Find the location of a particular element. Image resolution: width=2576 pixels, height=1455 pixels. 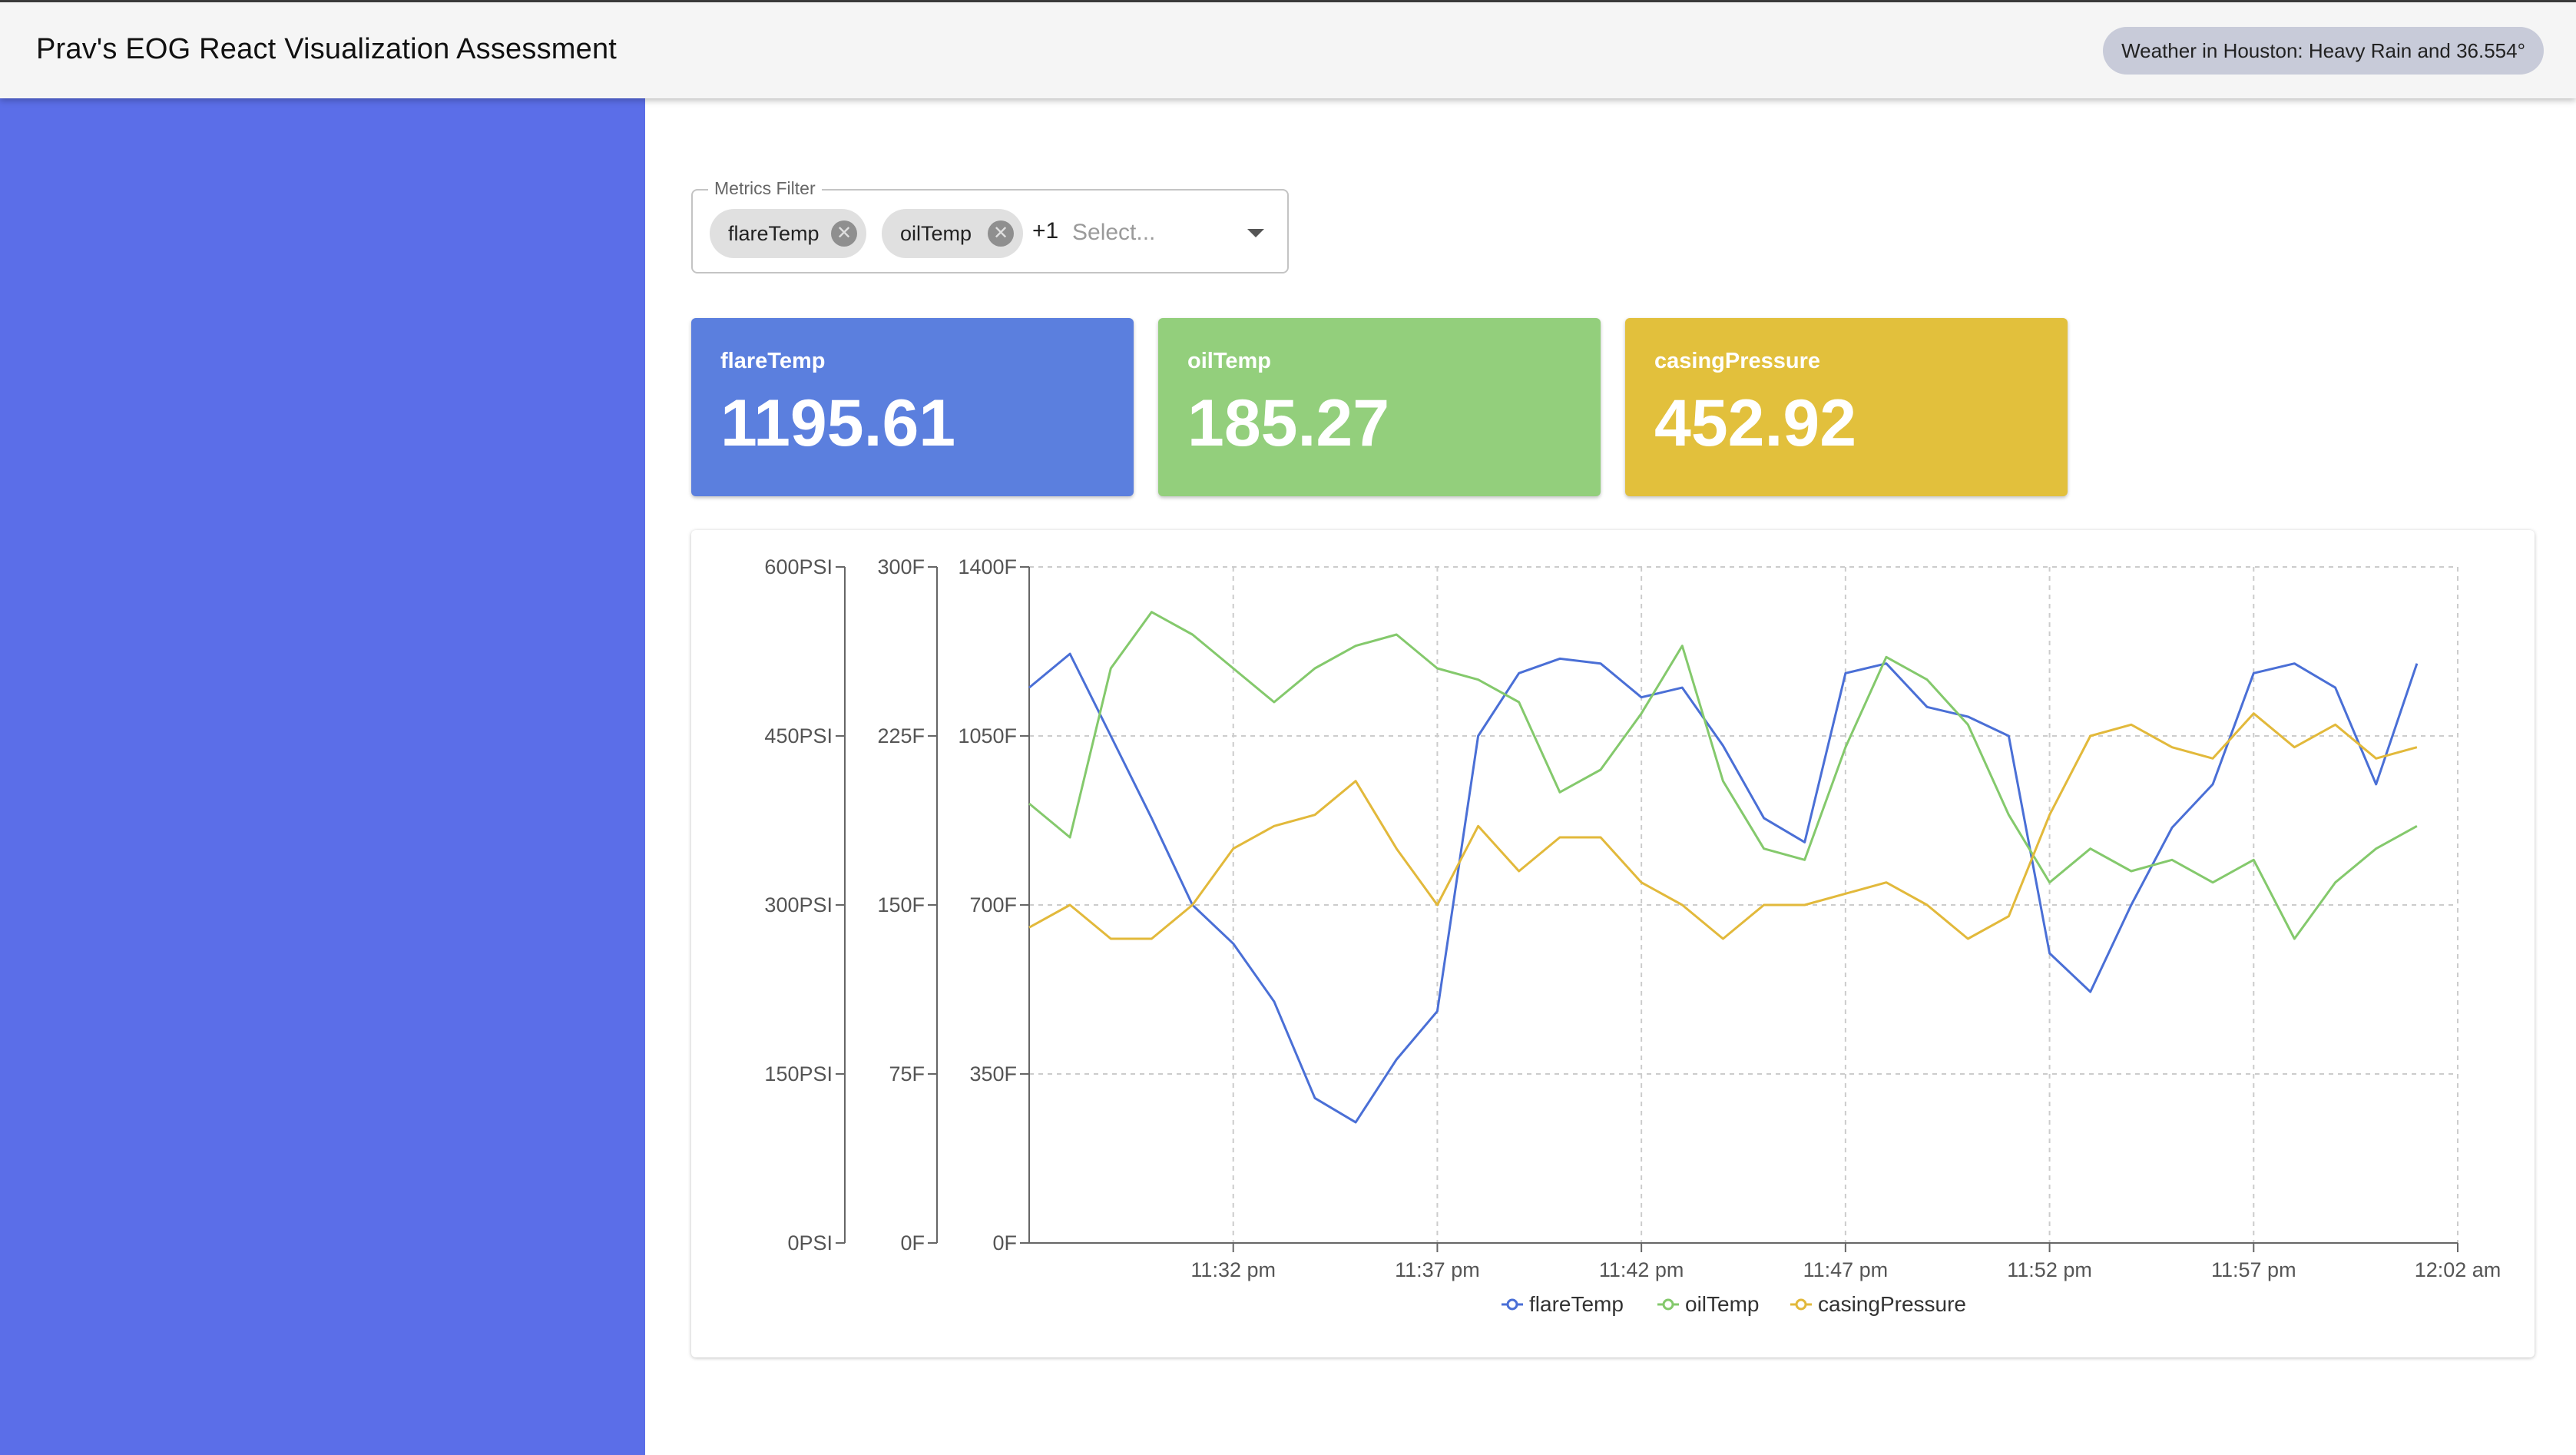

y-tick-label: 75F is located at coordinates (907, 1073).